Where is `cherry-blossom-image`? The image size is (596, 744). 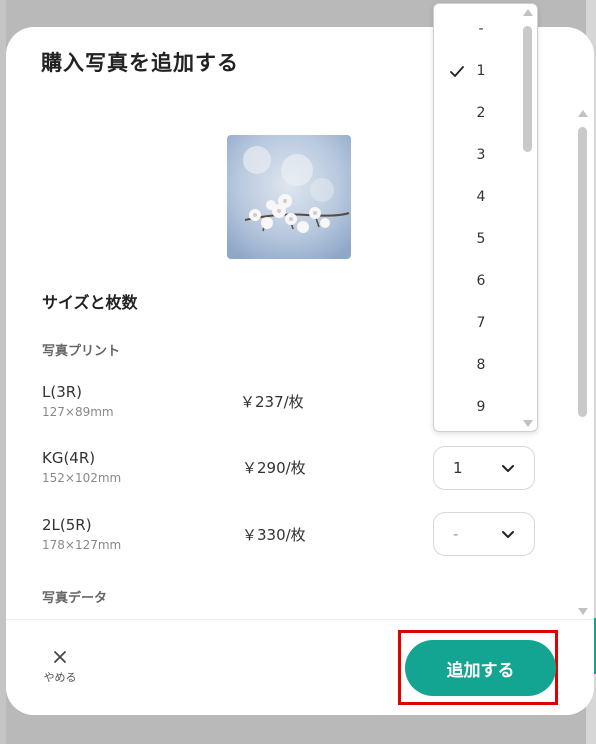 cherry-blossom-image is located at coordinates (289, 197).